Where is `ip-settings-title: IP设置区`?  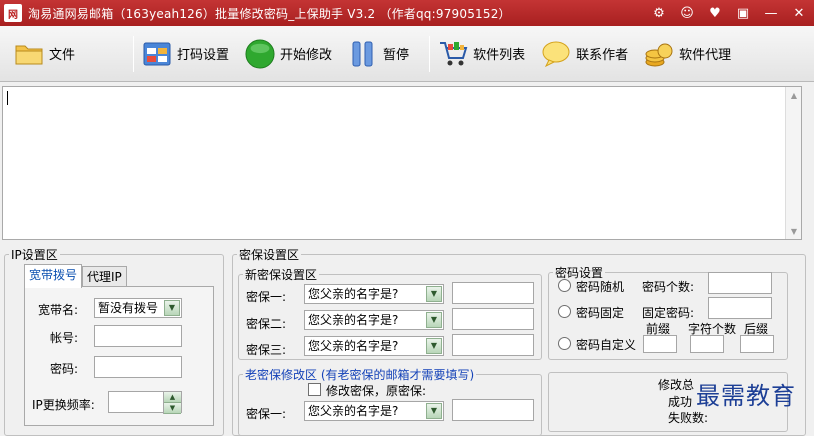 ip-settings-title: IP设置区 is located at coordinates (34, 255).